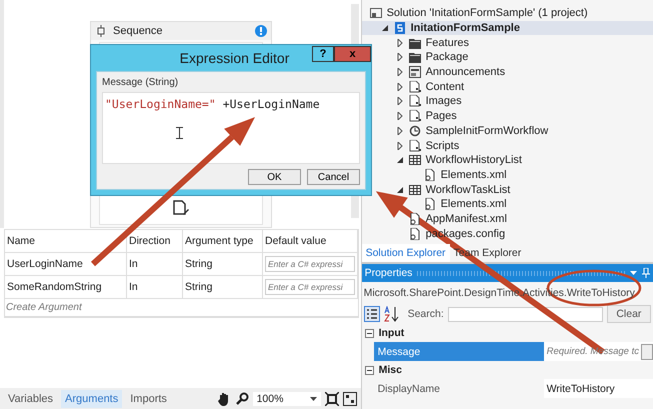 The image size is (653, 409). What do you see at coordinates (487, 13) in the screenshot?
I see `solution-label: Solution 'InitationFormSample' (1 project)` at bounding box center [487, 13].